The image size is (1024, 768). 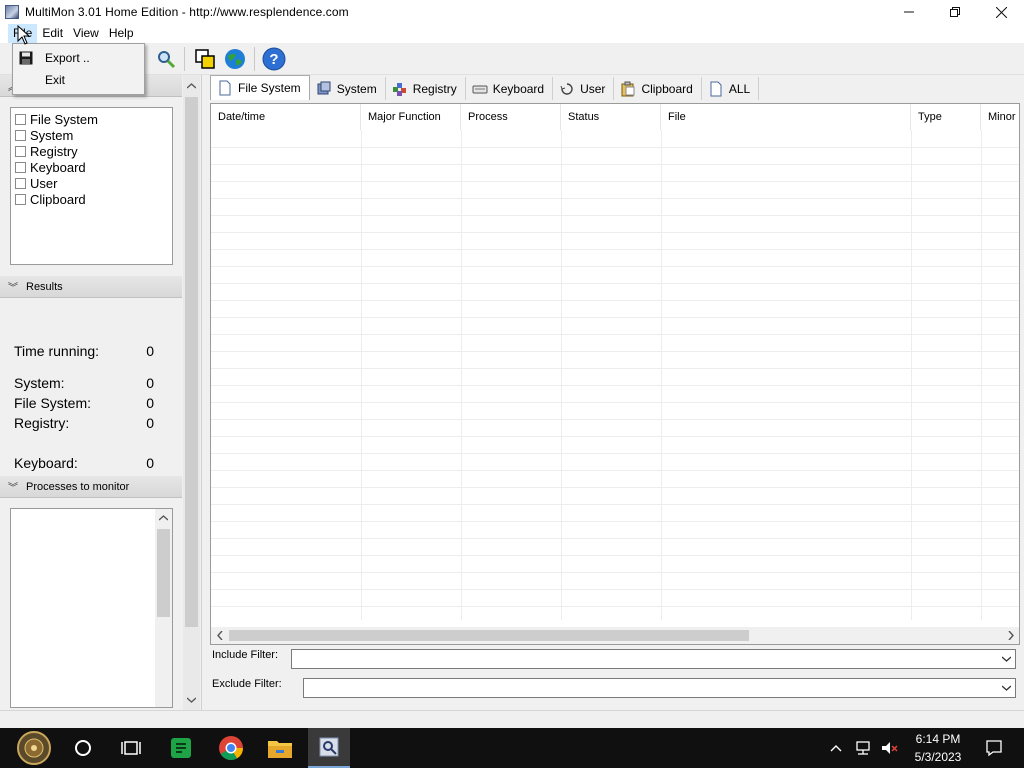 I want to click on menu-item-export: Export .., so click(x=79, y=58).